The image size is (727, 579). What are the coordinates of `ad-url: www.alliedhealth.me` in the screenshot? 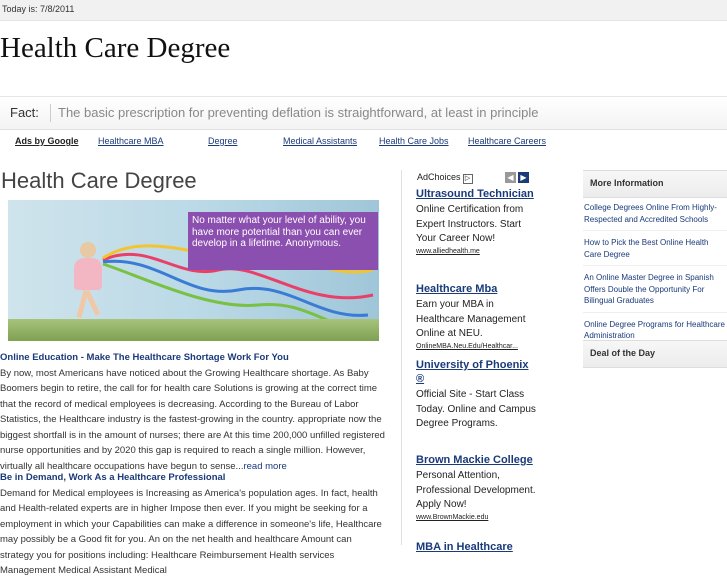 It's located at (476, 251).